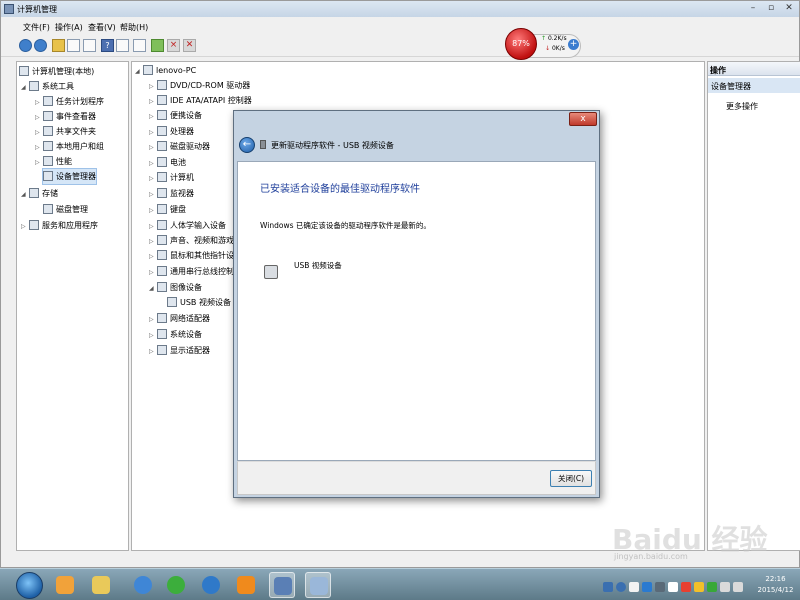 The image size is (800, 600). Describe the element at coordinates (246, 585) in the screenshot. I see `taskbar-app-media` at that location.